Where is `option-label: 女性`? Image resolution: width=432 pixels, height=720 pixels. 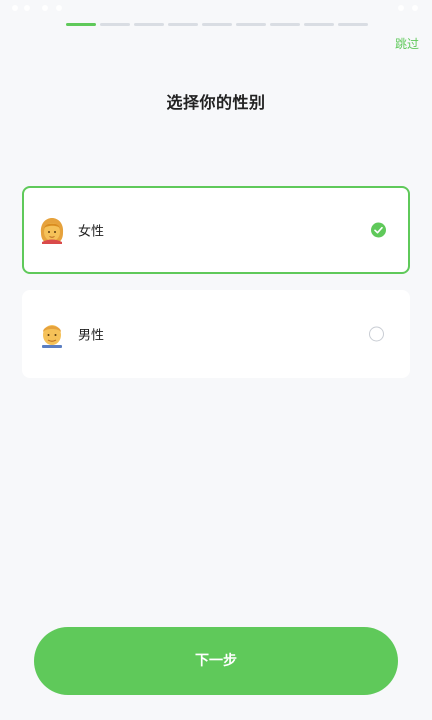
option-label: 女性 is located at coordinates (91, 232).